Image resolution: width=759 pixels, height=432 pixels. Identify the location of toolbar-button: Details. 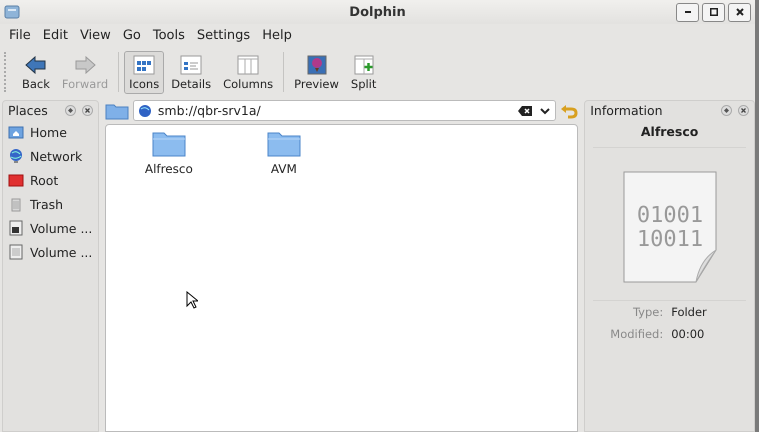
(191, 72).